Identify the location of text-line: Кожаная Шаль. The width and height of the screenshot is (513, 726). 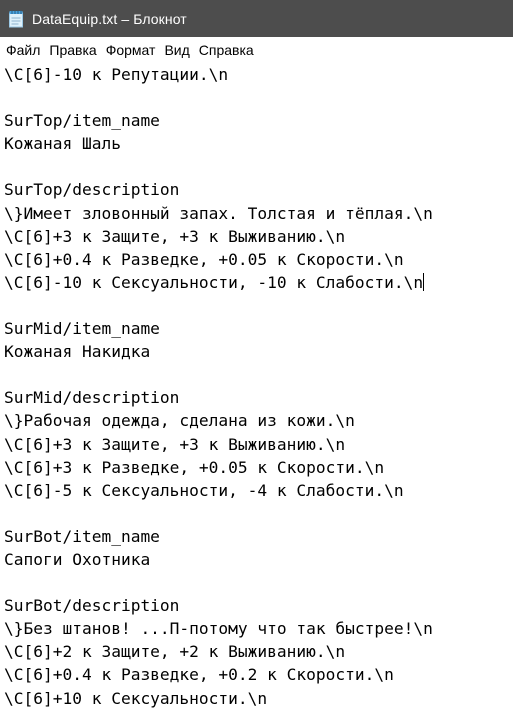
(62, 144).